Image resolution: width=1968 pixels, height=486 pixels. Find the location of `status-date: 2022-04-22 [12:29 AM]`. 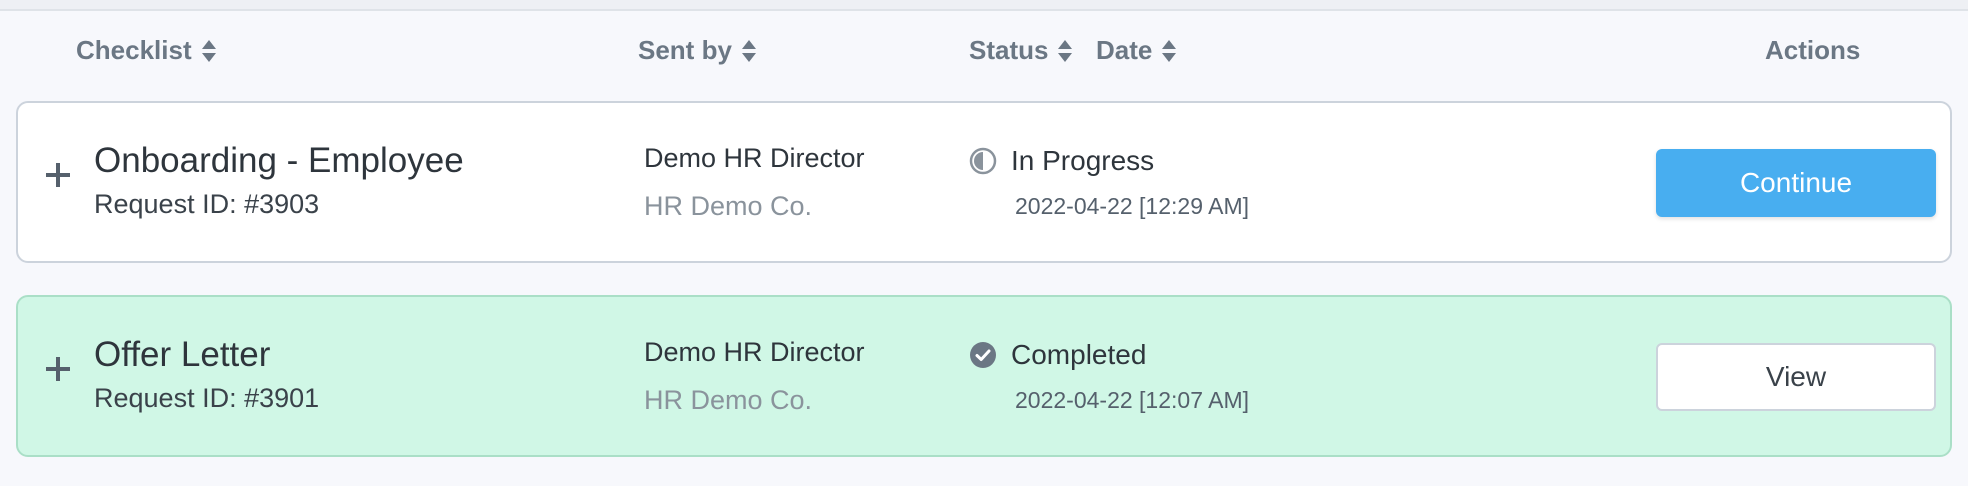

status-date: 2022-04-22 [12:29 AM] is located at coordinates (1132, 206).